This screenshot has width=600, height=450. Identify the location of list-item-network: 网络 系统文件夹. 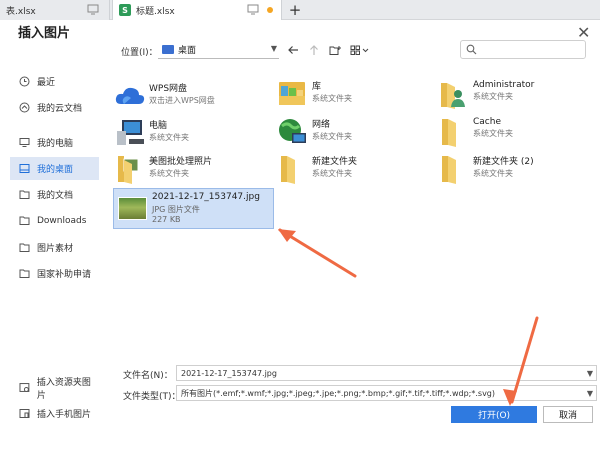
(314, 132).